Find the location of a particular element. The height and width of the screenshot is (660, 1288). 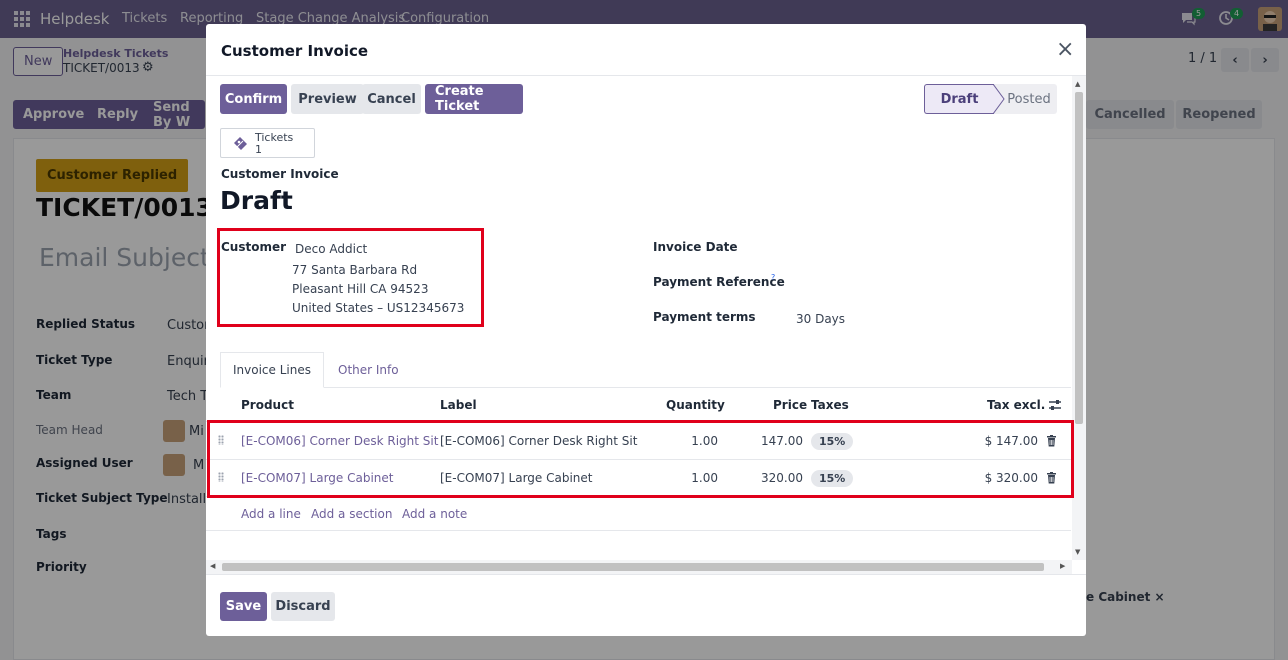

payment-reference-field is located at coordinates (916, 284).